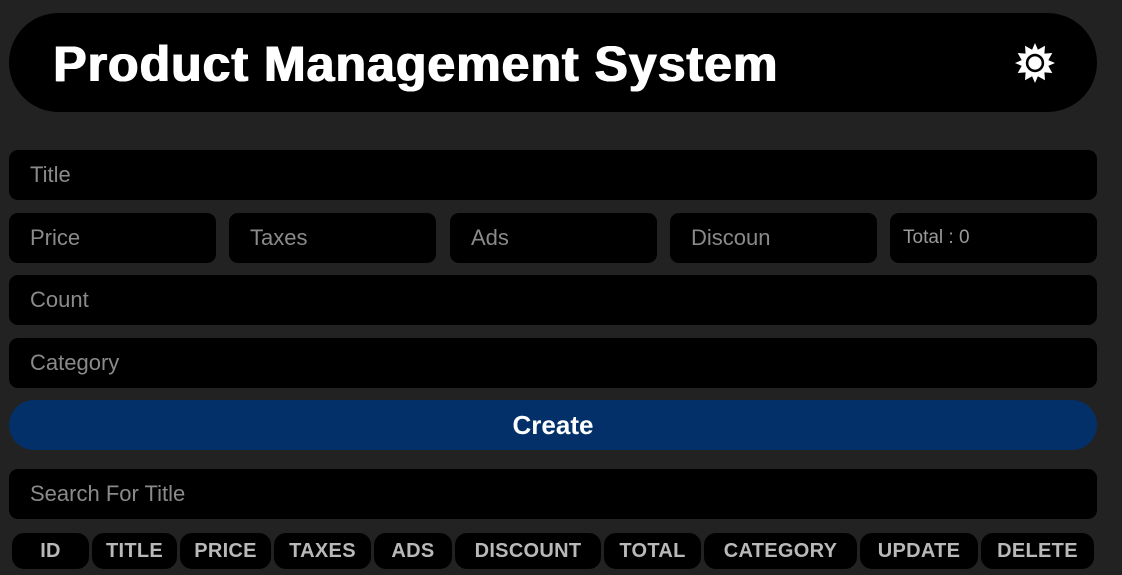  I want to click on column-header-category: CATEGORY, so click(780, 551).